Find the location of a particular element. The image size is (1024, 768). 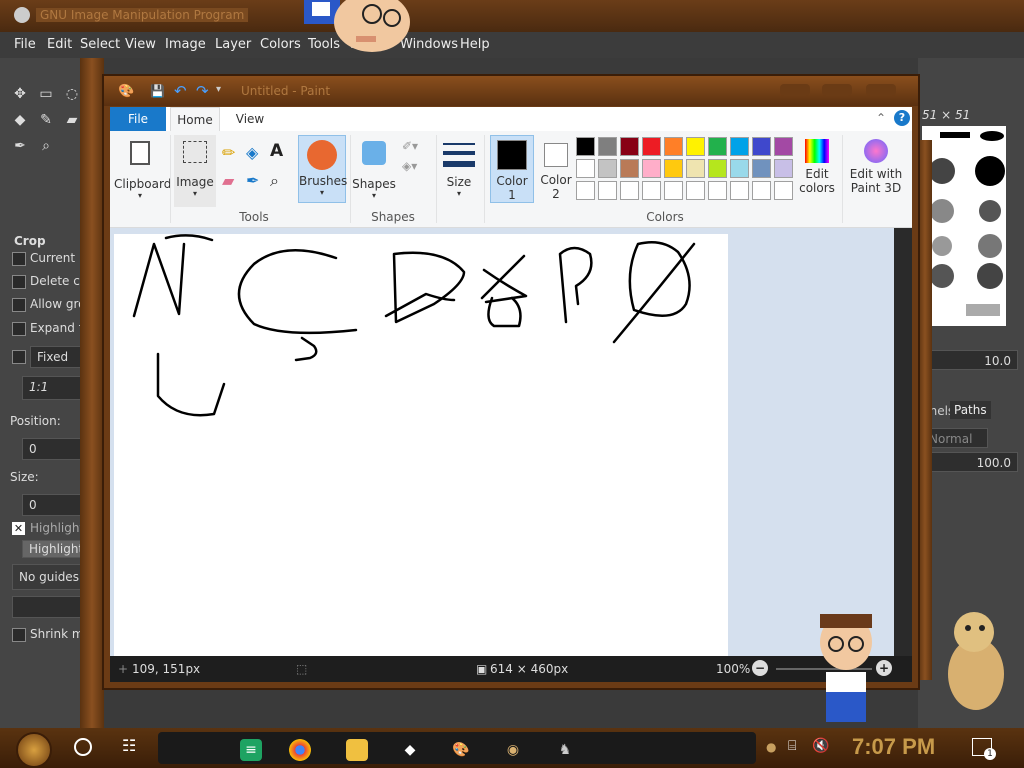

clock: 7:07 PM is located at coordinates (893, 747).